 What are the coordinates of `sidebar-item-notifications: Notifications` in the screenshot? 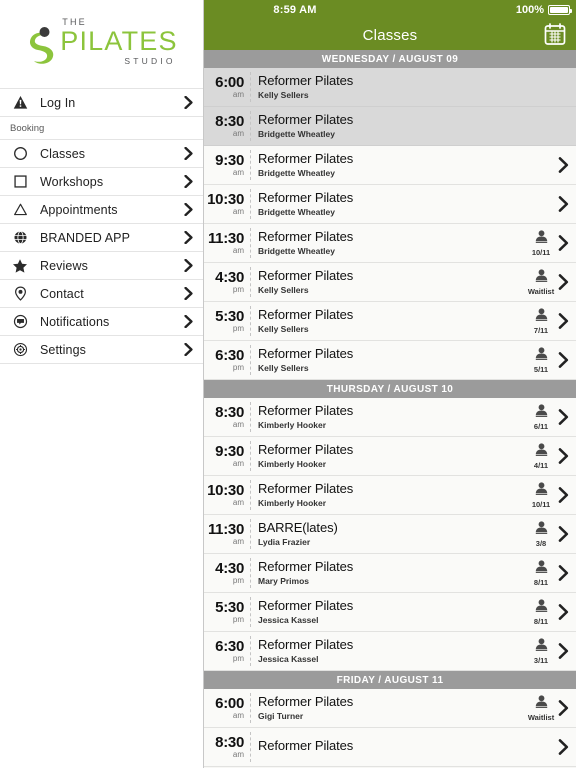 It's located at (101, 321).